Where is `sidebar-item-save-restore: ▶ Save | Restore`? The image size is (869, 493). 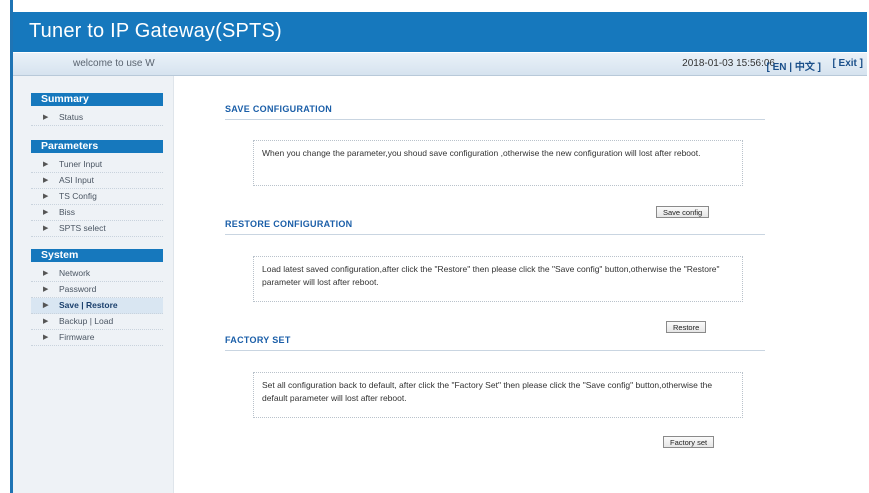 sidebar-item-save-restore: ▶ Save | Restore is located at coordinates (97, 306).